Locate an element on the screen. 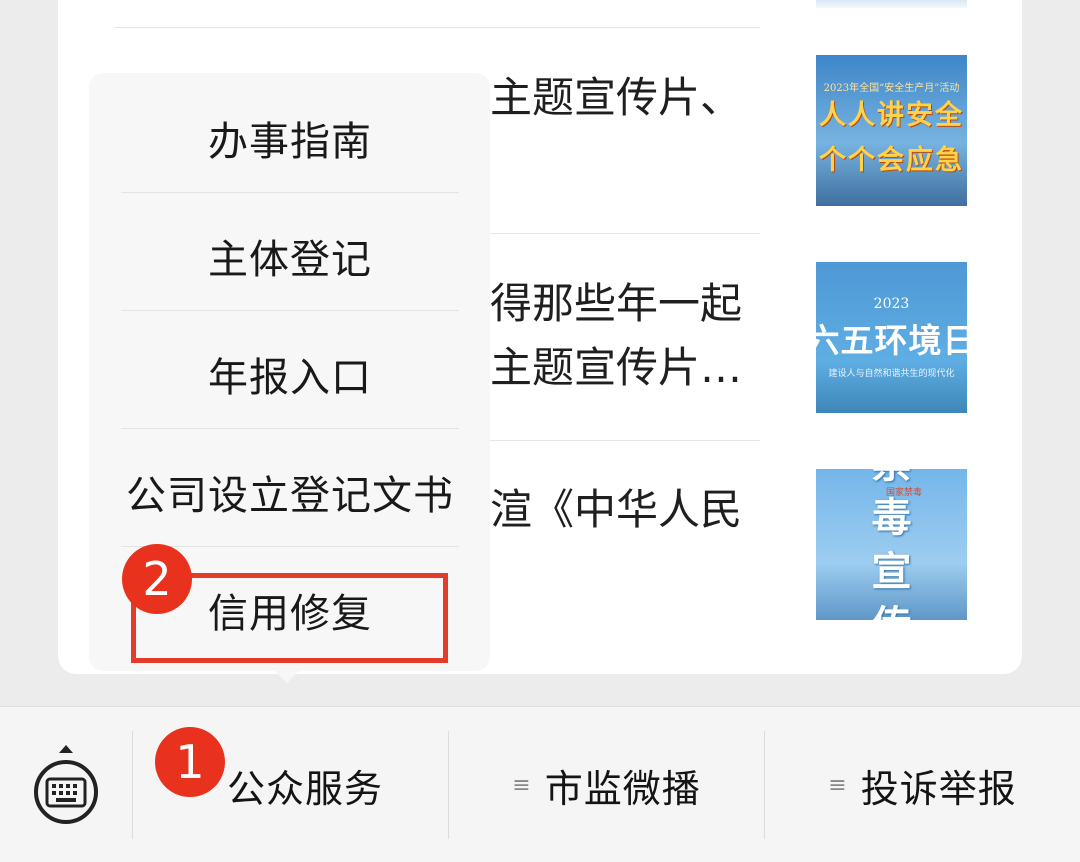 This screenshot has height=862, width=1080. thumbnail-year: 2023 is located at coordinates (891, 304).